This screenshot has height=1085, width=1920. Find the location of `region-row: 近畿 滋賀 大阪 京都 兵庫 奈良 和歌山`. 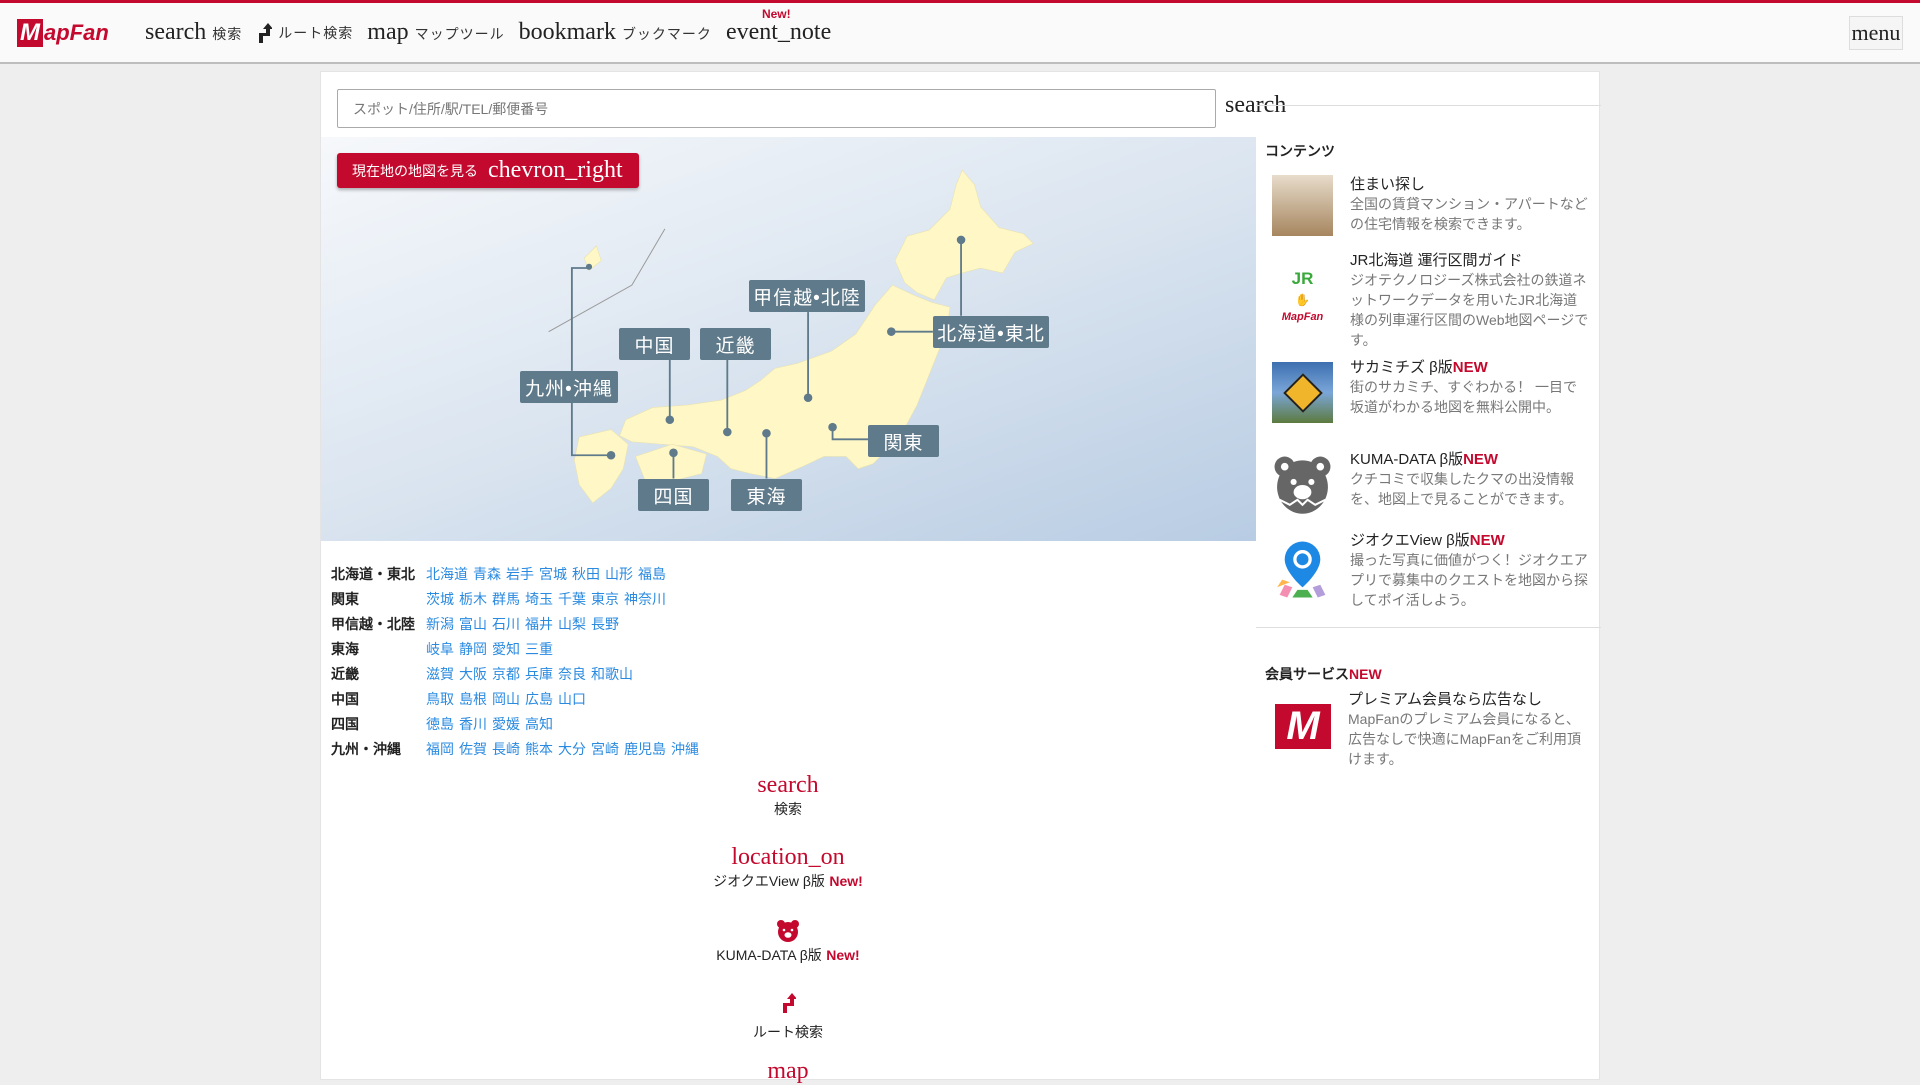

region-row: 近畿 滋賀 大阪 京都 兵庫 奈良 和歌山 is located at coordinates (517, 673).